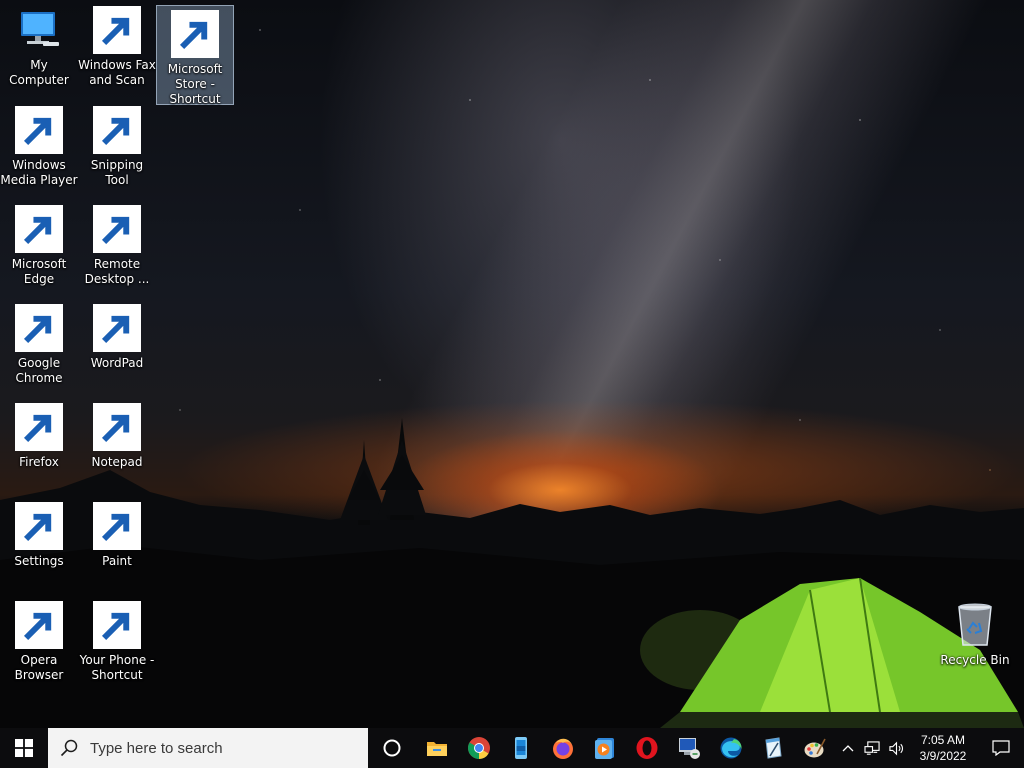  I want to click on opera-icon, so click(647, 748).